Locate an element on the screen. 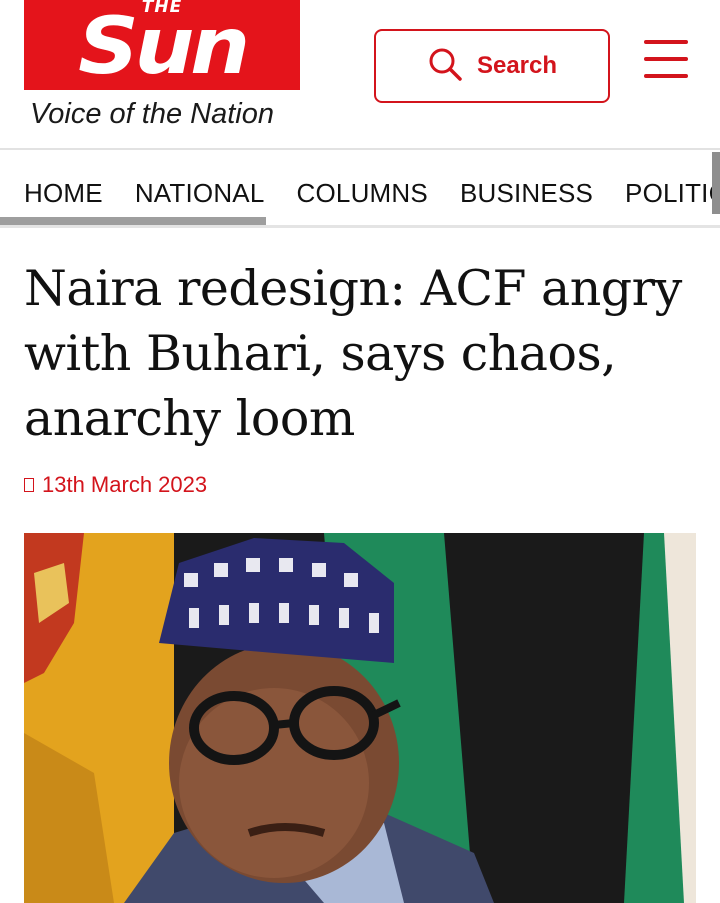 The height and width of the screenshot is (903, 720). logo-name: Sun is located at coordinates (164, 46).